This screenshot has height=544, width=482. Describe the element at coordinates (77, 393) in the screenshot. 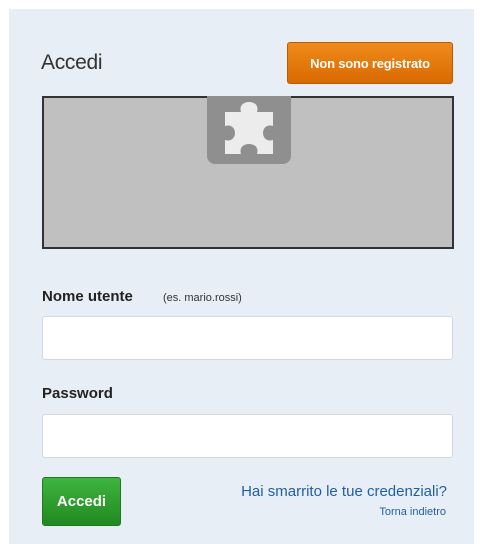

I see `password-label: Password` at that location.